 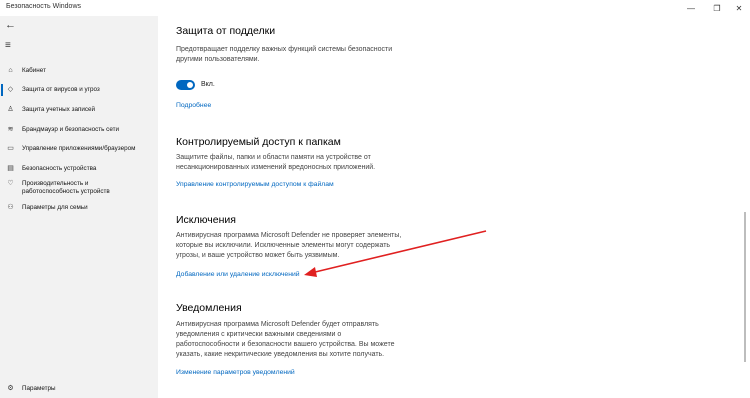 I want to click on arrow-shaft, so click(x=398, y=252).